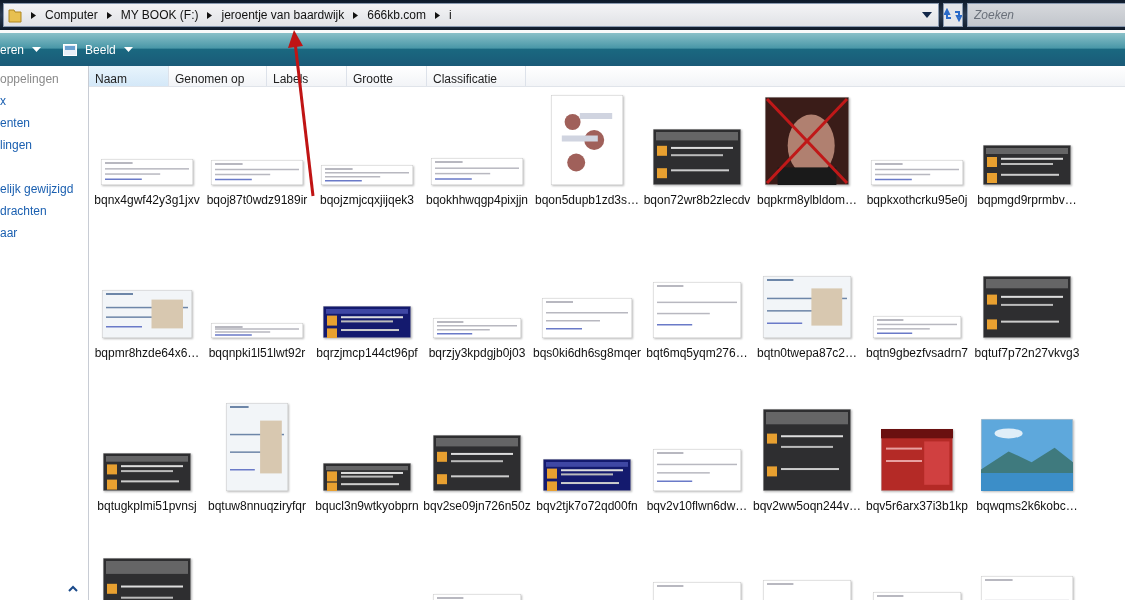 The image size is (1125, 600). I want to click on column-header: Naam, so click(129, 76).